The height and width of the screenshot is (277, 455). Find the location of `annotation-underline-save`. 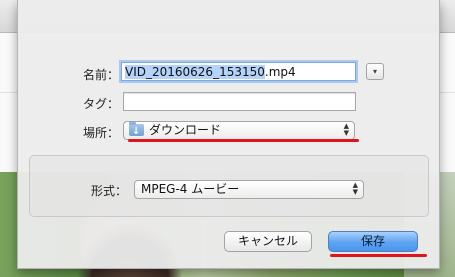

annotation-underline-save is located at coordinates (378, 255).